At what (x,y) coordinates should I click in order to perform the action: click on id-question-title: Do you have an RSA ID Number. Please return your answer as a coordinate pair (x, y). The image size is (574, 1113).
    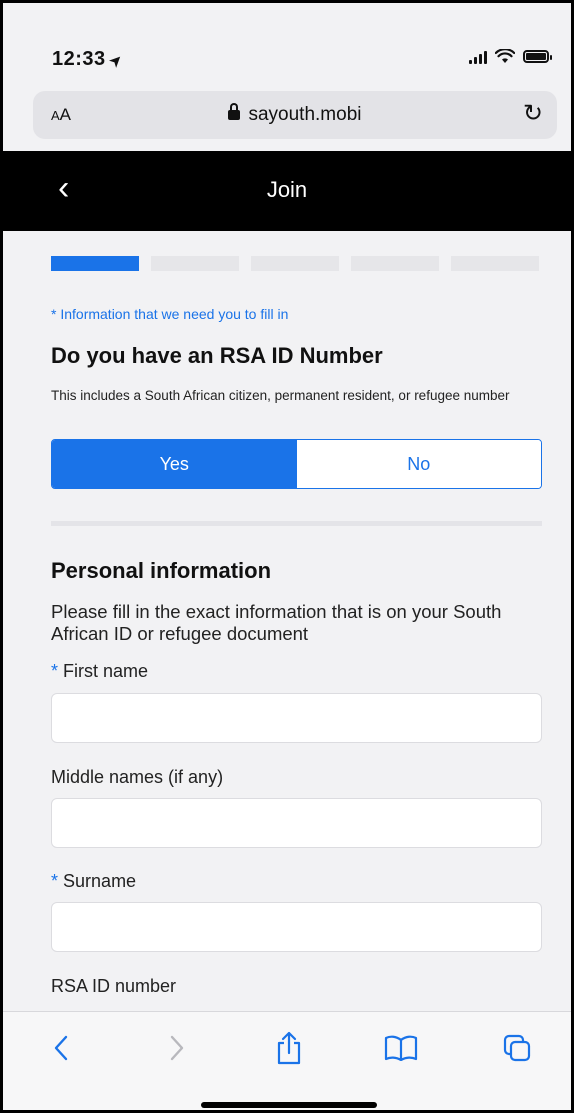
    Looking at the image, I should click on (217, 355).